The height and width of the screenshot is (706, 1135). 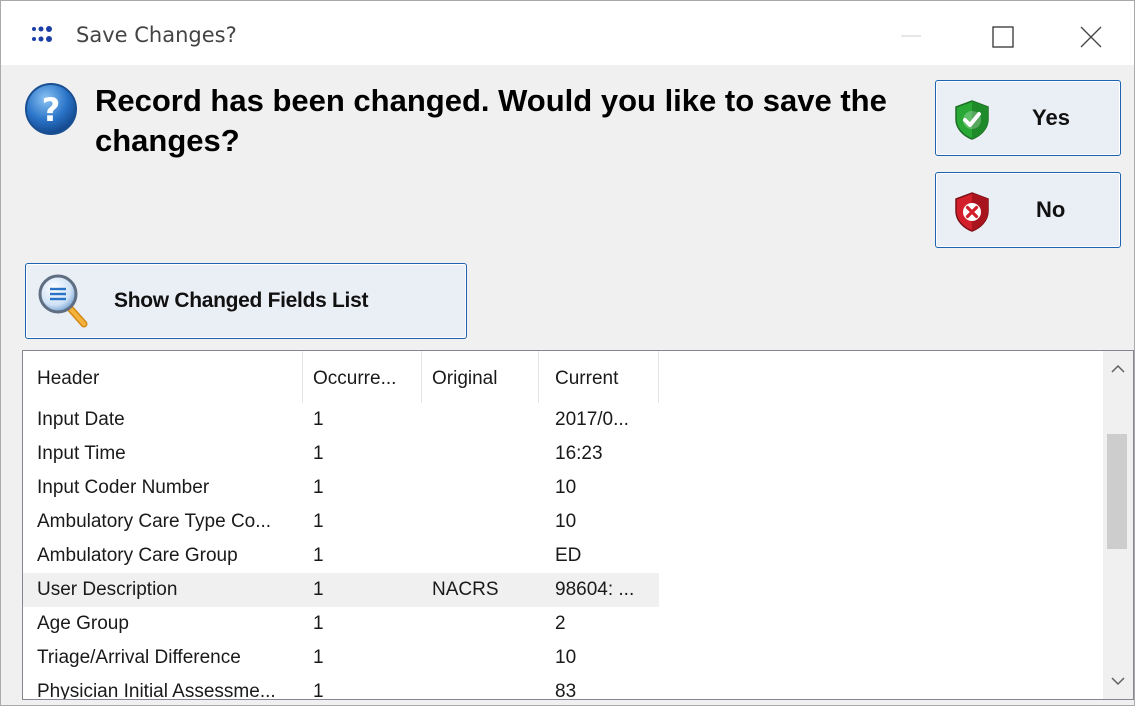 What do you see at coordinates (972, 212) in the screenshot?
I see `red-shield-x-icon` at bounding box center [972, 212].